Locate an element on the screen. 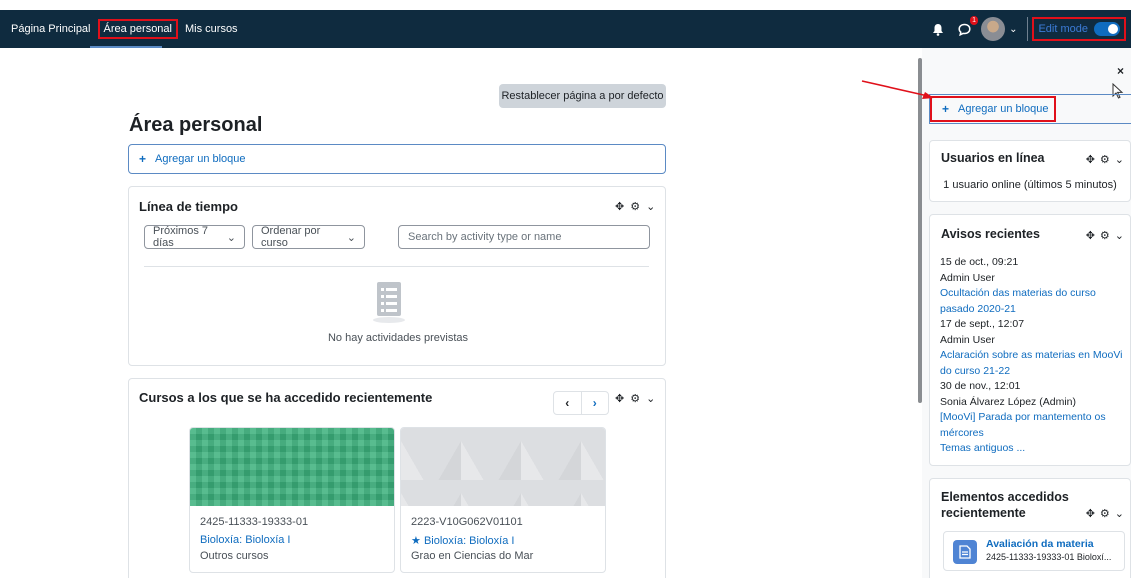 This screenshot has width=1131, height=578. no-activities-message: No hay actividades previstas is located at coordinates (397, 338).